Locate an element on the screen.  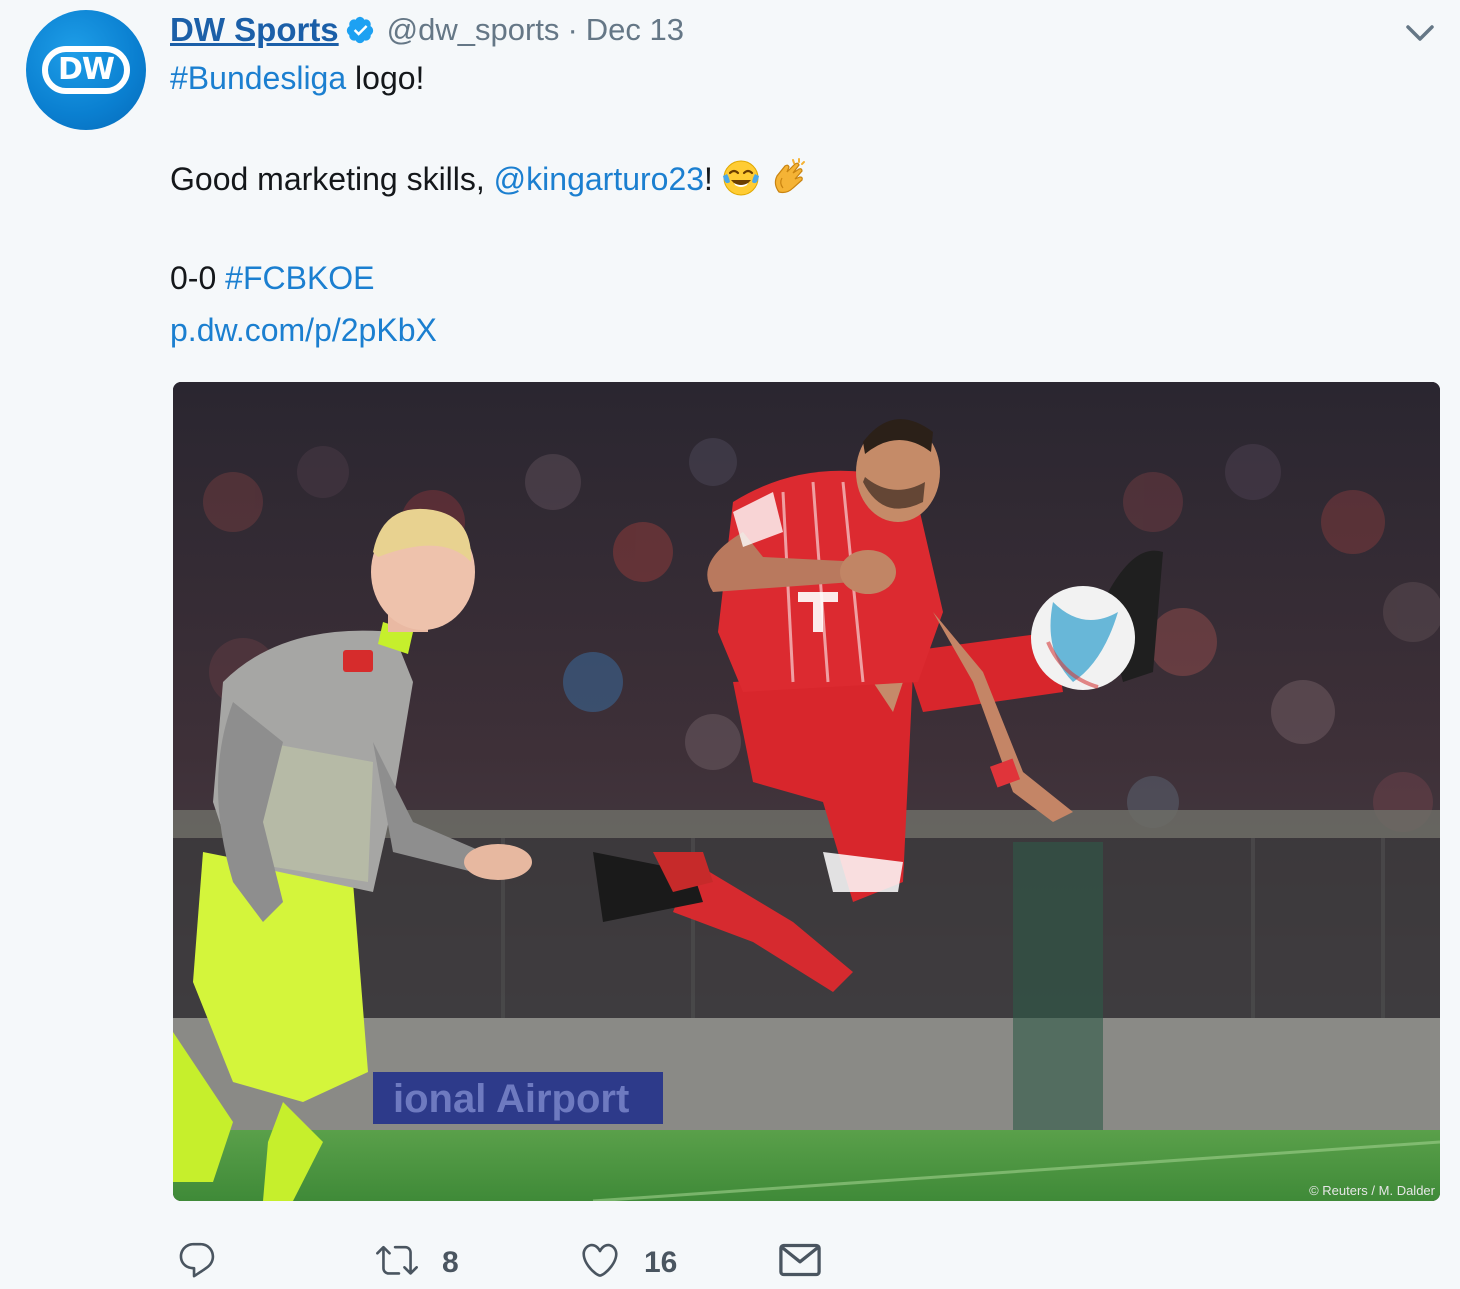
mention-kingarturo23: @kingarturo23 is located at coordinates (599, 179).